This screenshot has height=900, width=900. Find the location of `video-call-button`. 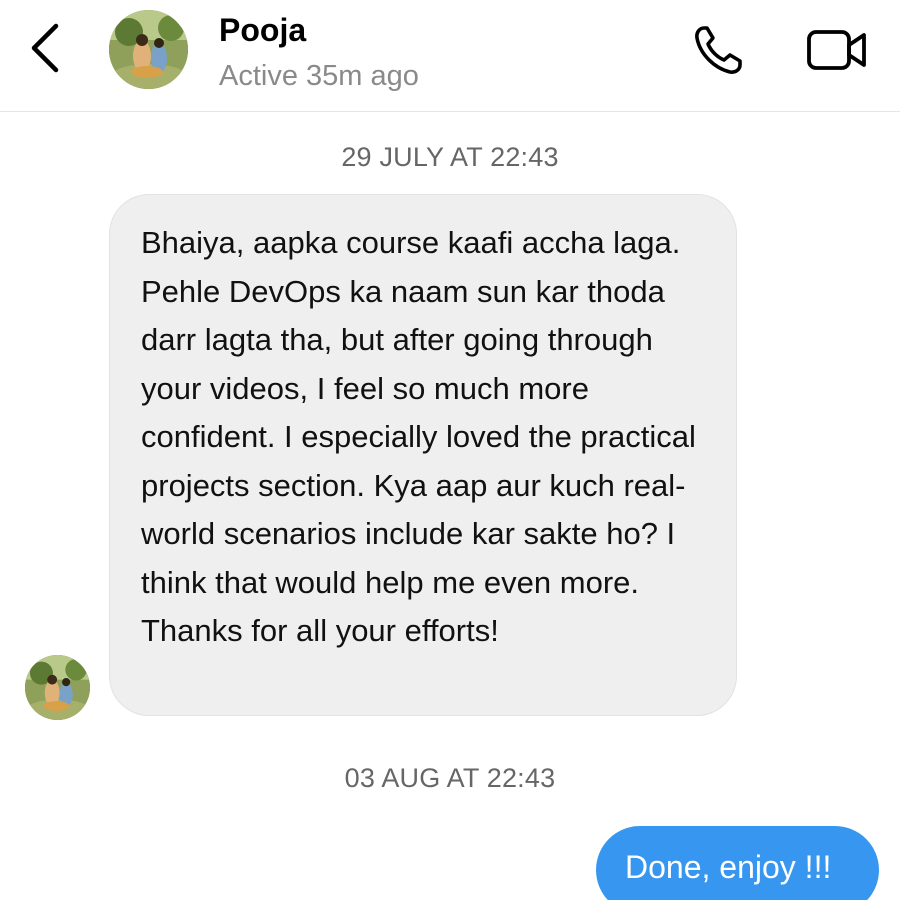

video-call-button is located at coordinates (837, 50).